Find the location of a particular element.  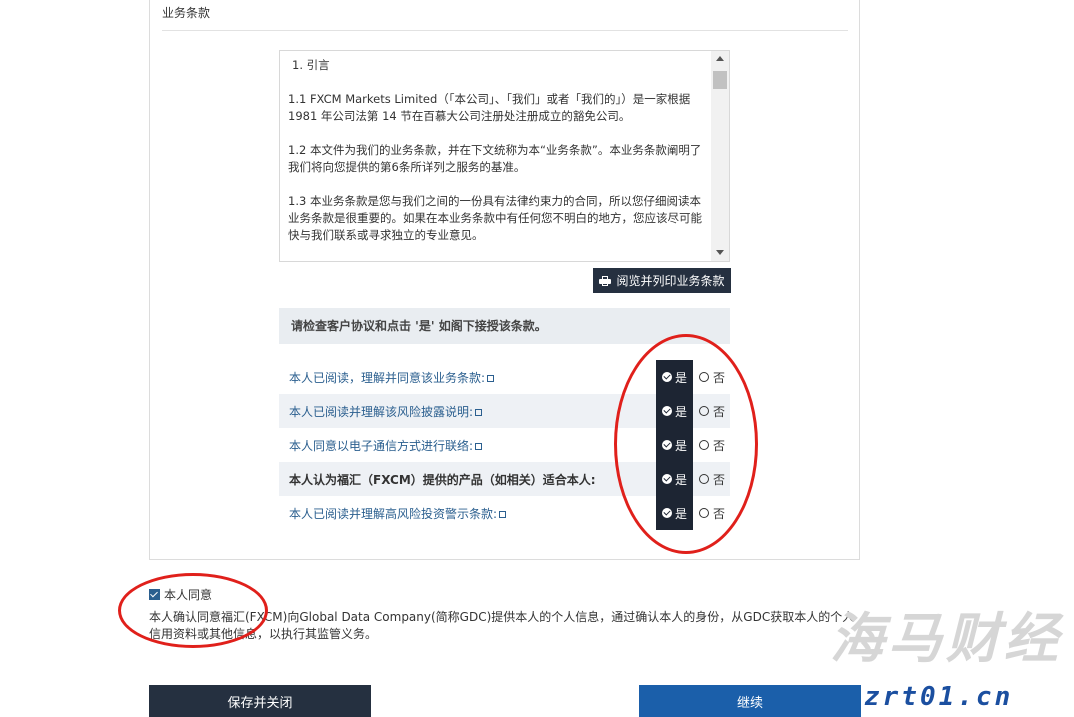

printer-icon is located at coordinates (605, 280).